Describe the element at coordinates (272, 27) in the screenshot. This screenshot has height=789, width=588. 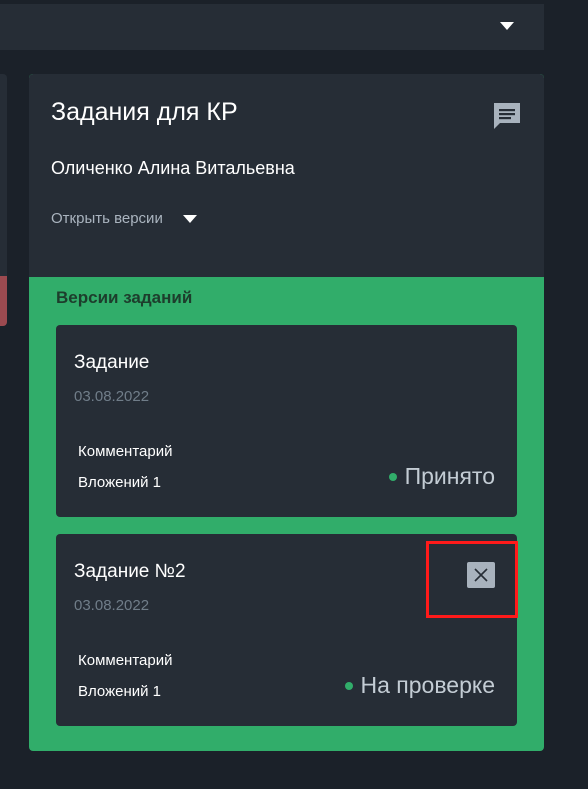
I see `top-bar` at that location.